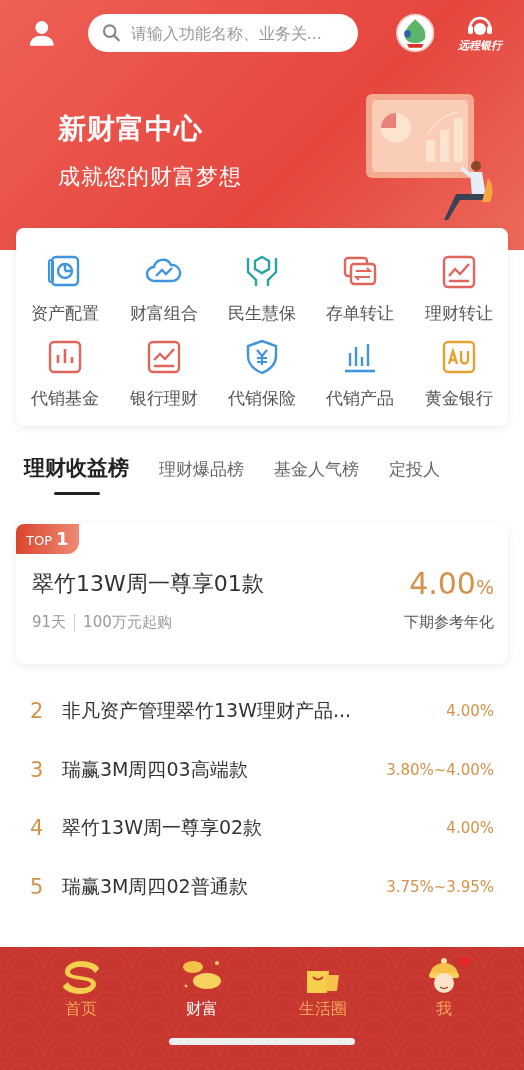 This screenshot has width=524, height=1070. Describe the element at coordinates (414, 33) in the screenshot. I see `mascot-avatar` at that location.